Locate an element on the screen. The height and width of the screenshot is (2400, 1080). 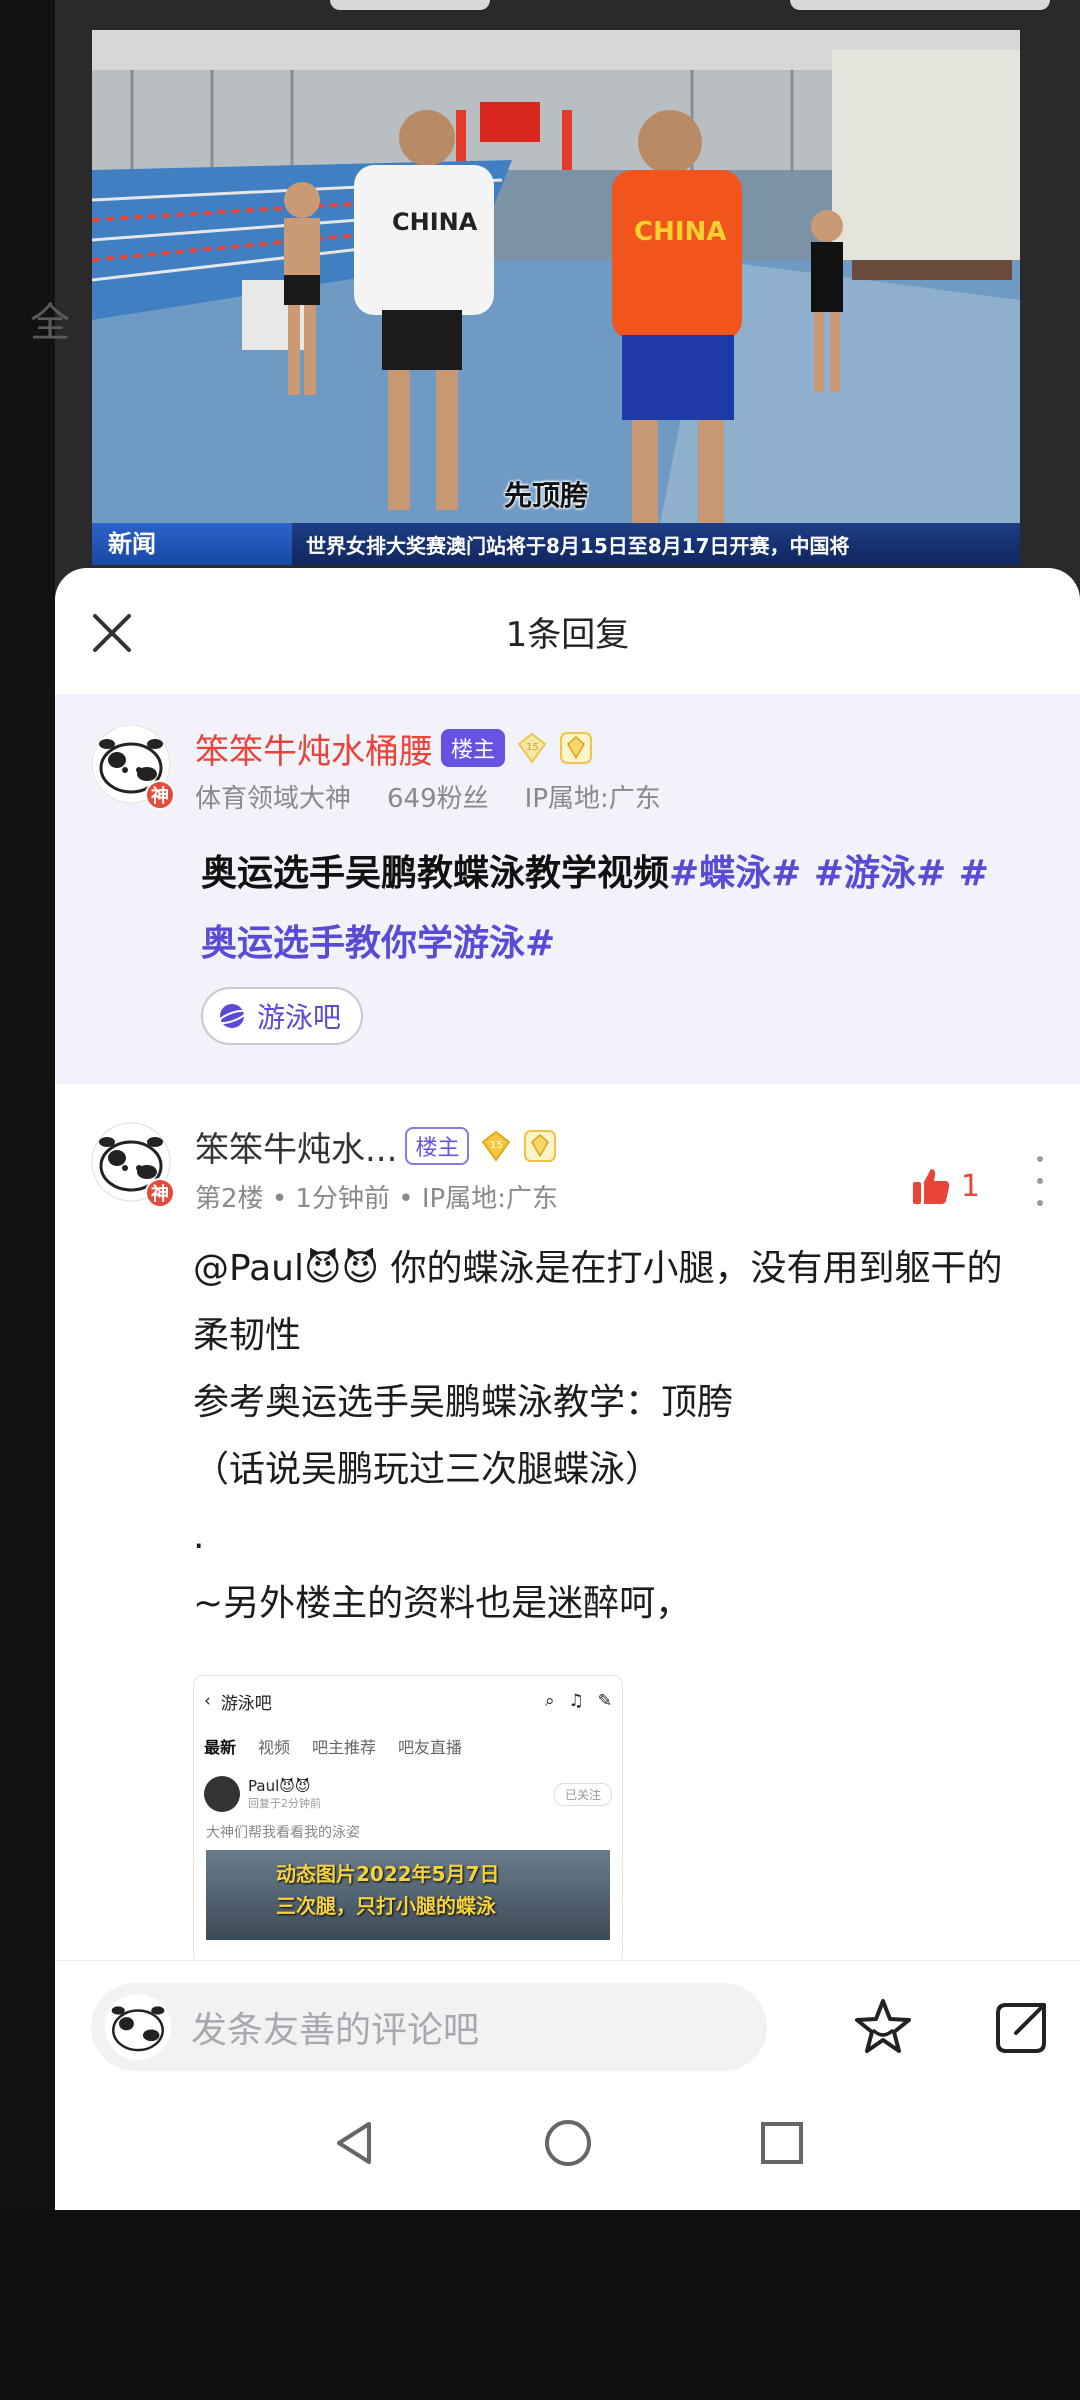
like-count: 1 is located at coordinates (970, 1186).